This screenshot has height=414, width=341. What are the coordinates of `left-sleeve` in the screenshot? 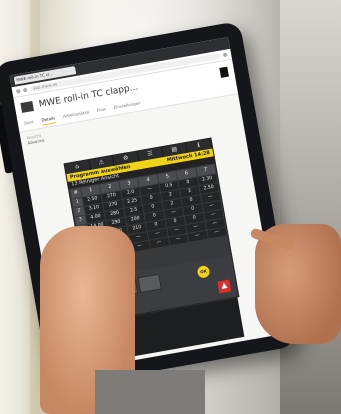 It's located at (150, 392).